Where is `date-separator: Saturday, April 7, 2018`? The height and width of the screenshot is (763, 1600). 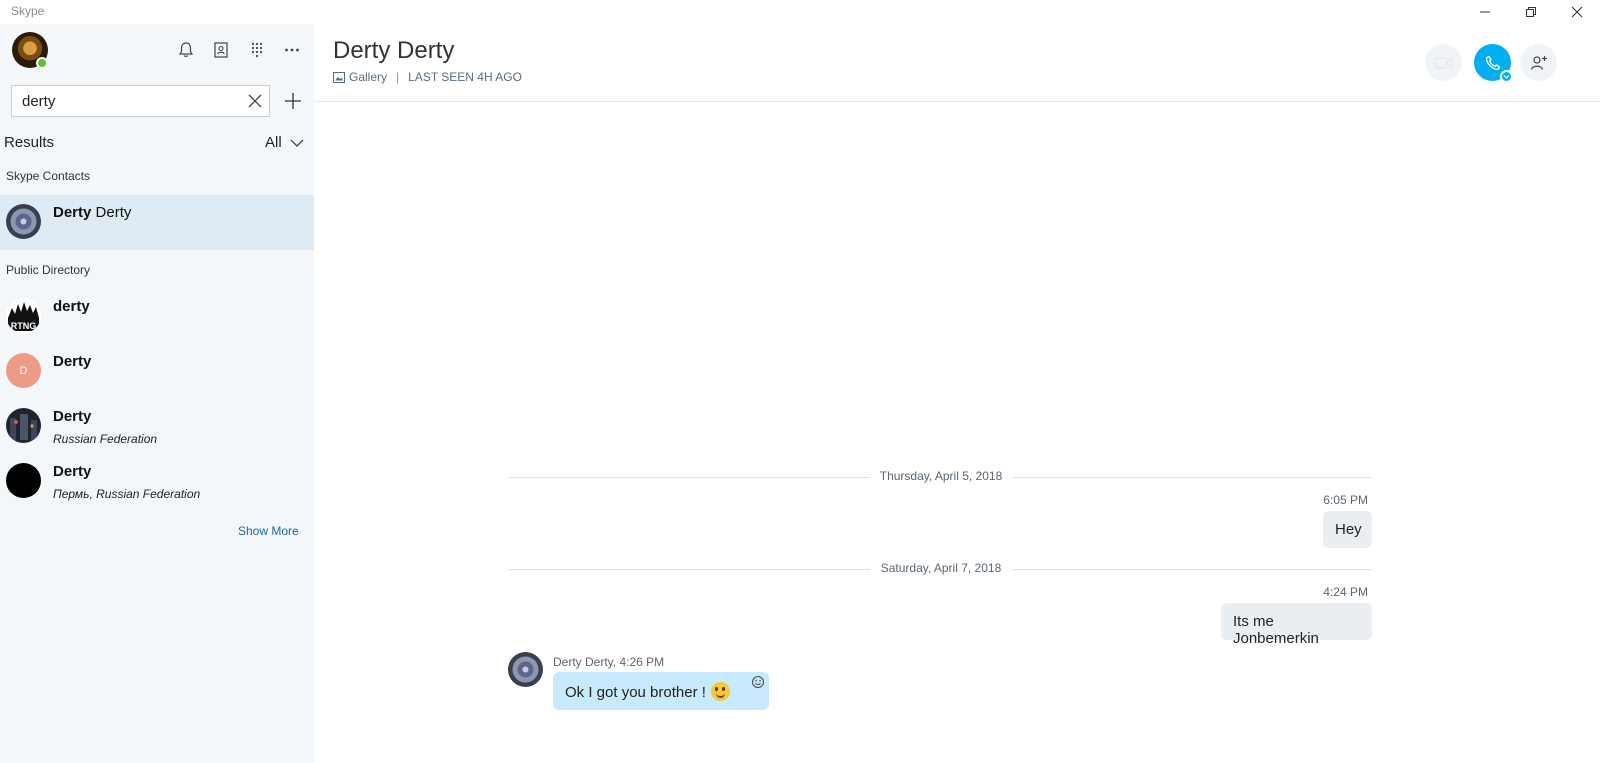
date-separator: Saturday, April 7, 2018 is located at coordinates (941, 568).